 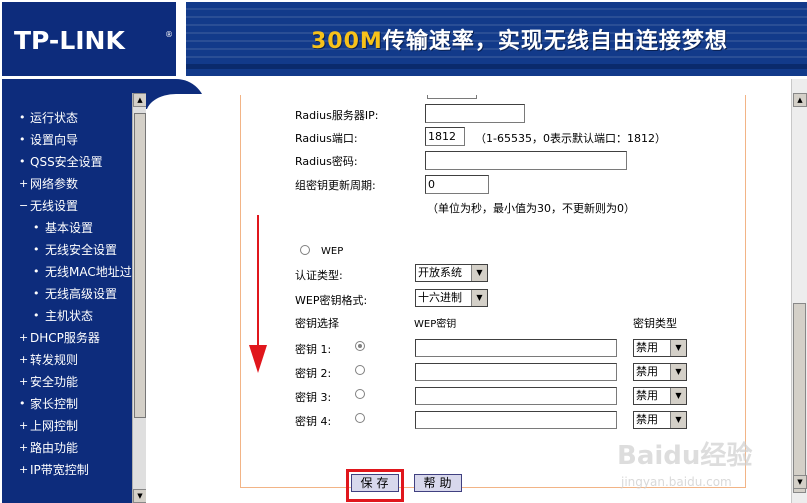 I want to click on content-scrollbar: ▲ ▼, so click(x=799, y=291).